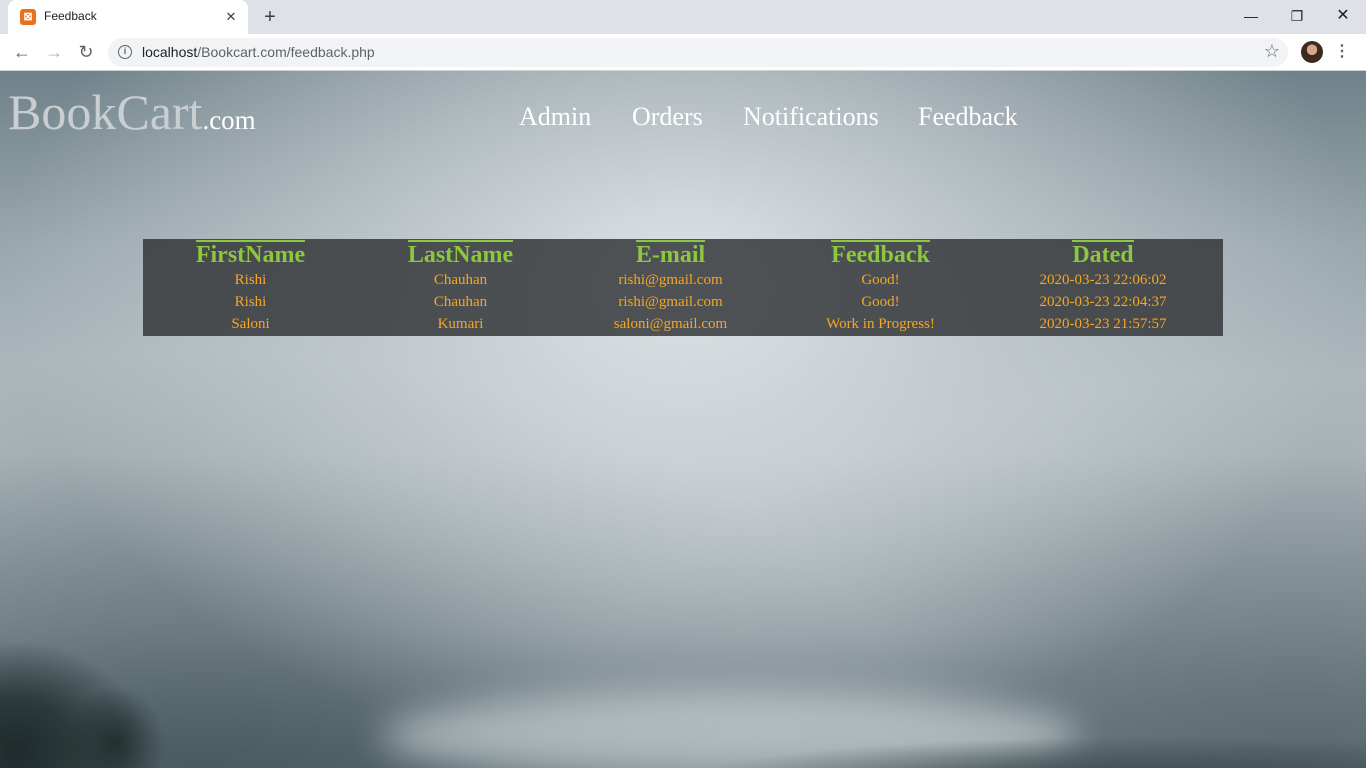  What do you see at coordinates (54, 52) in the screenshot?
I see `forward-icon: →` at bounding box center [54, 52].